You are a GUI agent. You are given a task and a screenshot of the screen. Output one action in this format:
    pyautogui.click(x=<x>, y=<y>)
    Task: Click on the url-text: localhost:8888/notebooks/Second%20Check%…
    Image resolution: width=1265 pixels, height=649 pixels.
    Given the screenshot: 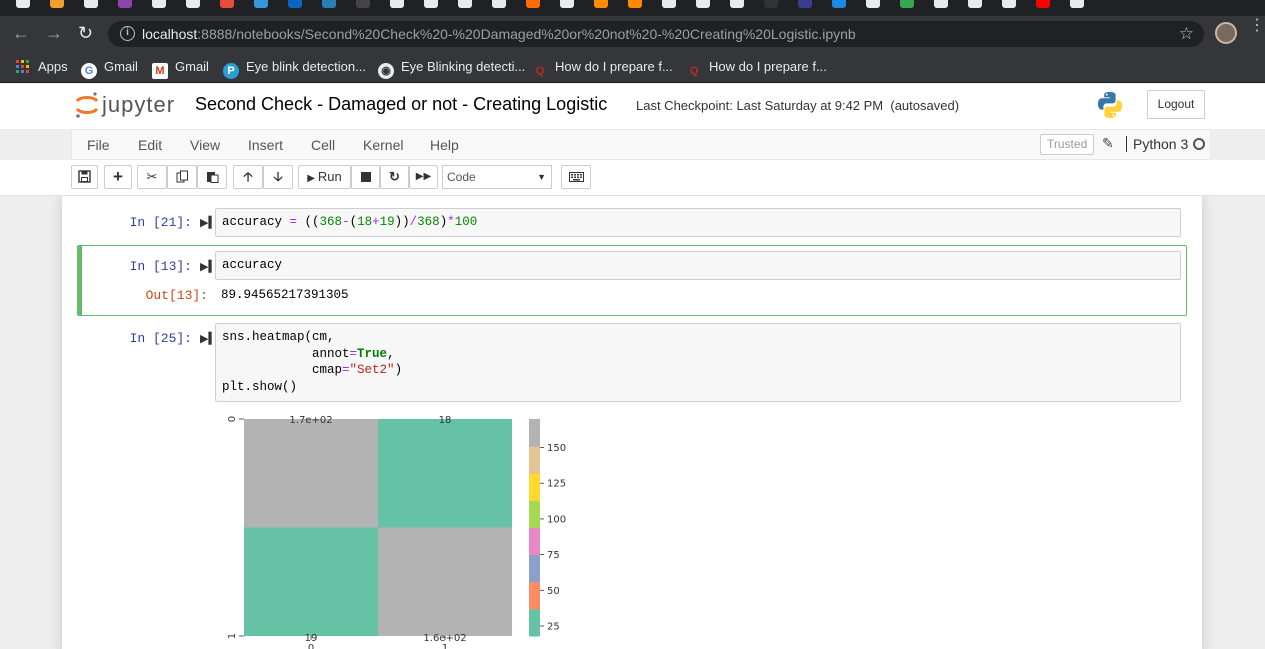 What is the action you would take?
    pyautogui.click(x=499, y=34)
    